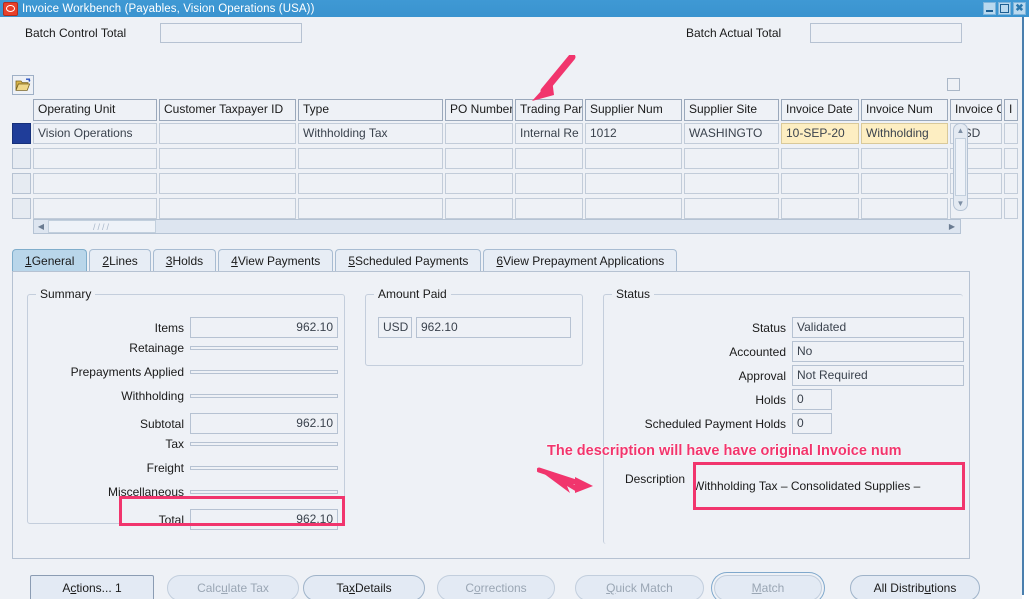 The image size is (1029, 599). What do you see at coordinates (976, 110) in the screenshot?
I see `grid-column-header: Invoice Currency` at bounding box center [976, 110].